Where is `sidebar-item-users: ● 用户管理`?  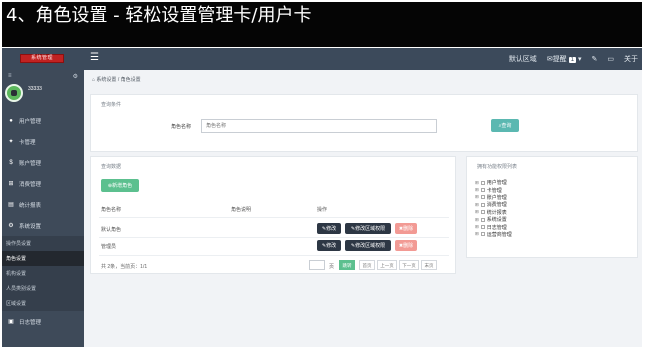
sidebar-item-users: ● 用户管理 is located at coordinates (43, 120).